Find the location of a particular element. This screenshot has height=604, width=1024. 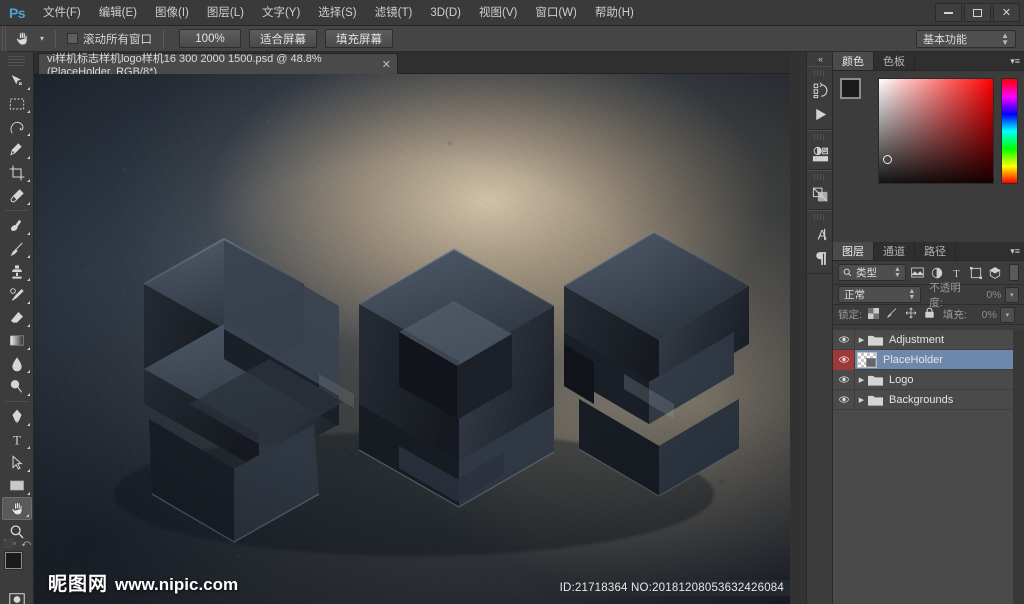

filter-type-icon: T is located at coordinates (956, 272).